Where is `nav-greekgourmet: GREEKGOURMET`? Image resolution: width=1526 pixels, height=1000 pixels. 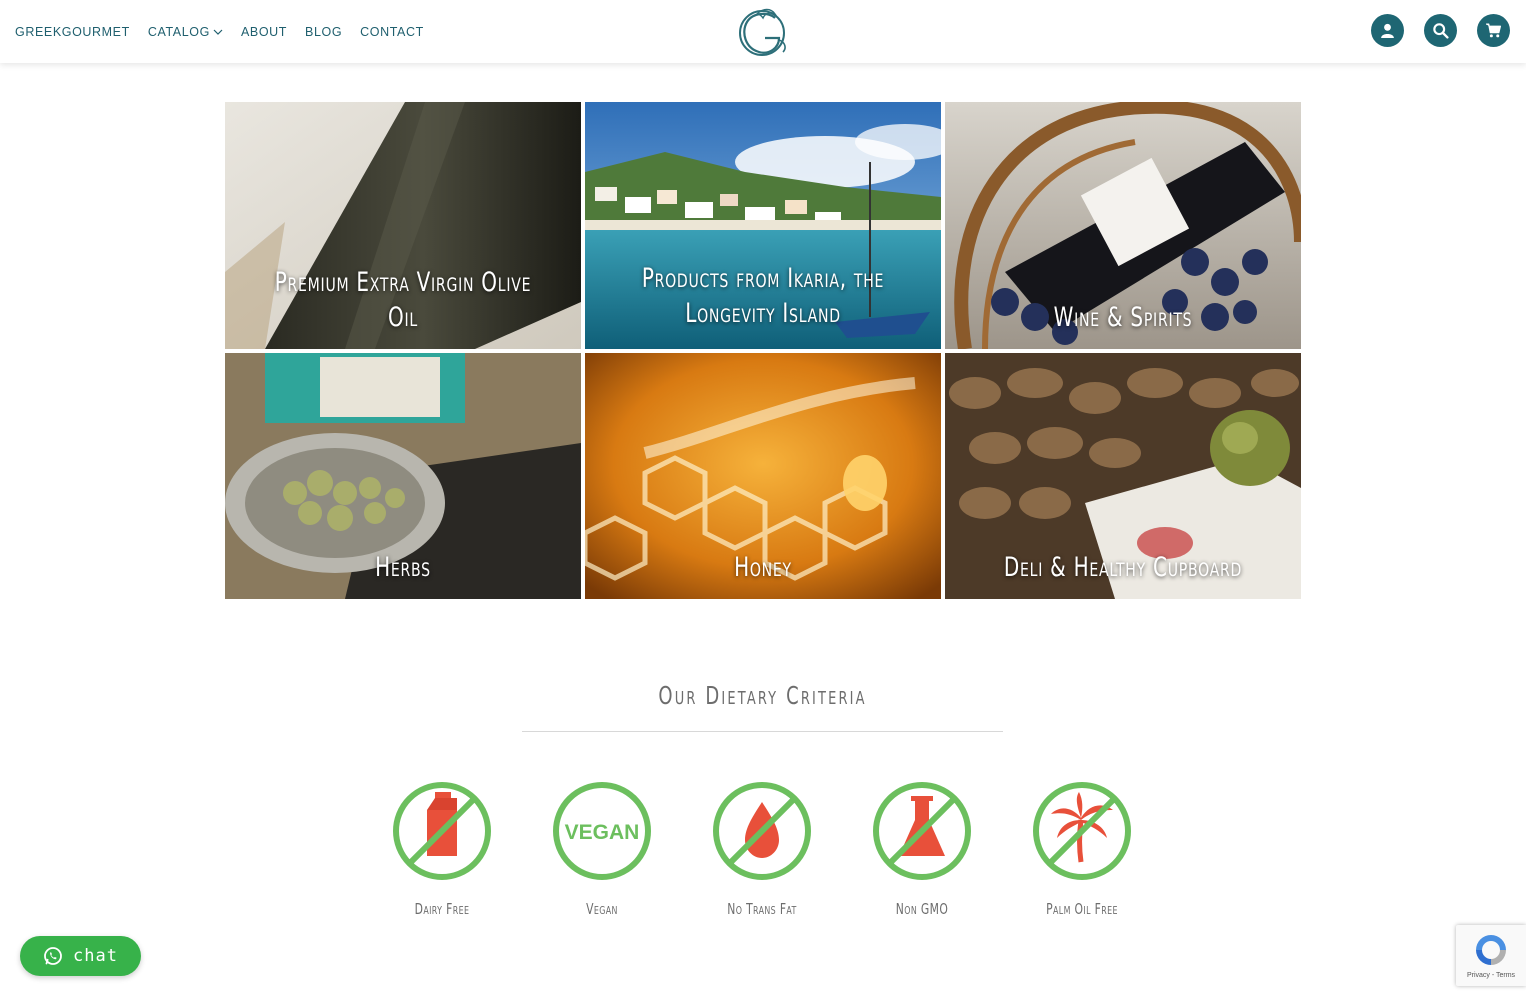 nav-greekgourmet: GREEKGOURMET is located at coordinates (72, 32).